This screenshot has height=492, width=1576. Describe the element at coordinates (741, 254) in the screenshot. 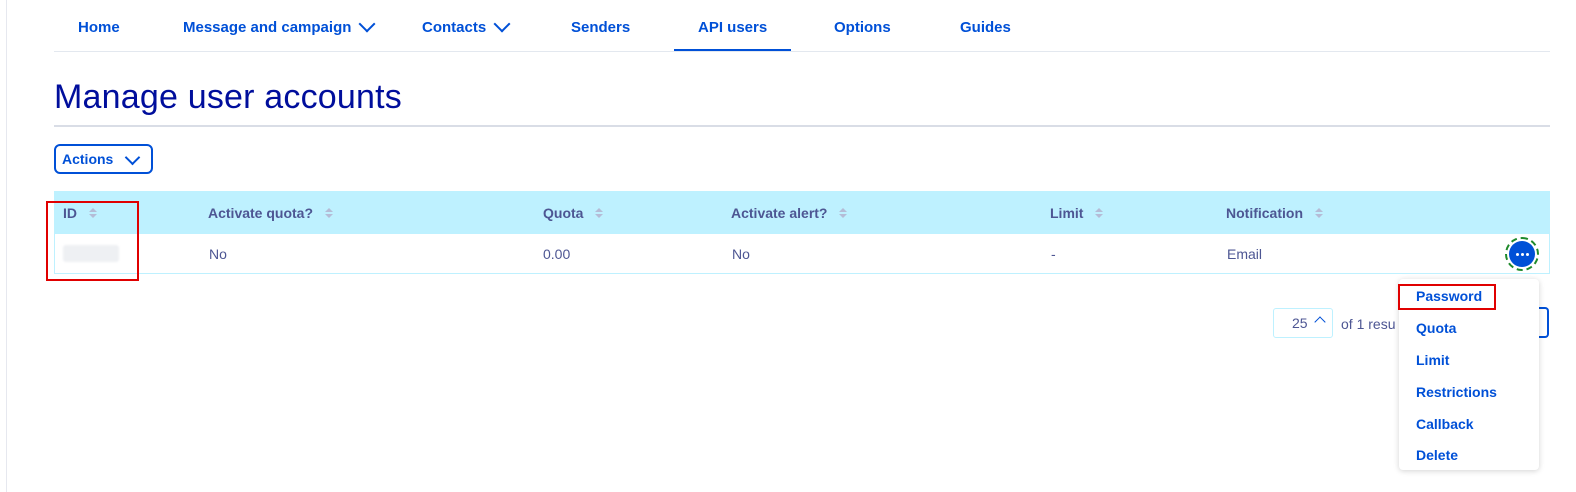

I see `cell-activate-alert: No` at that location.